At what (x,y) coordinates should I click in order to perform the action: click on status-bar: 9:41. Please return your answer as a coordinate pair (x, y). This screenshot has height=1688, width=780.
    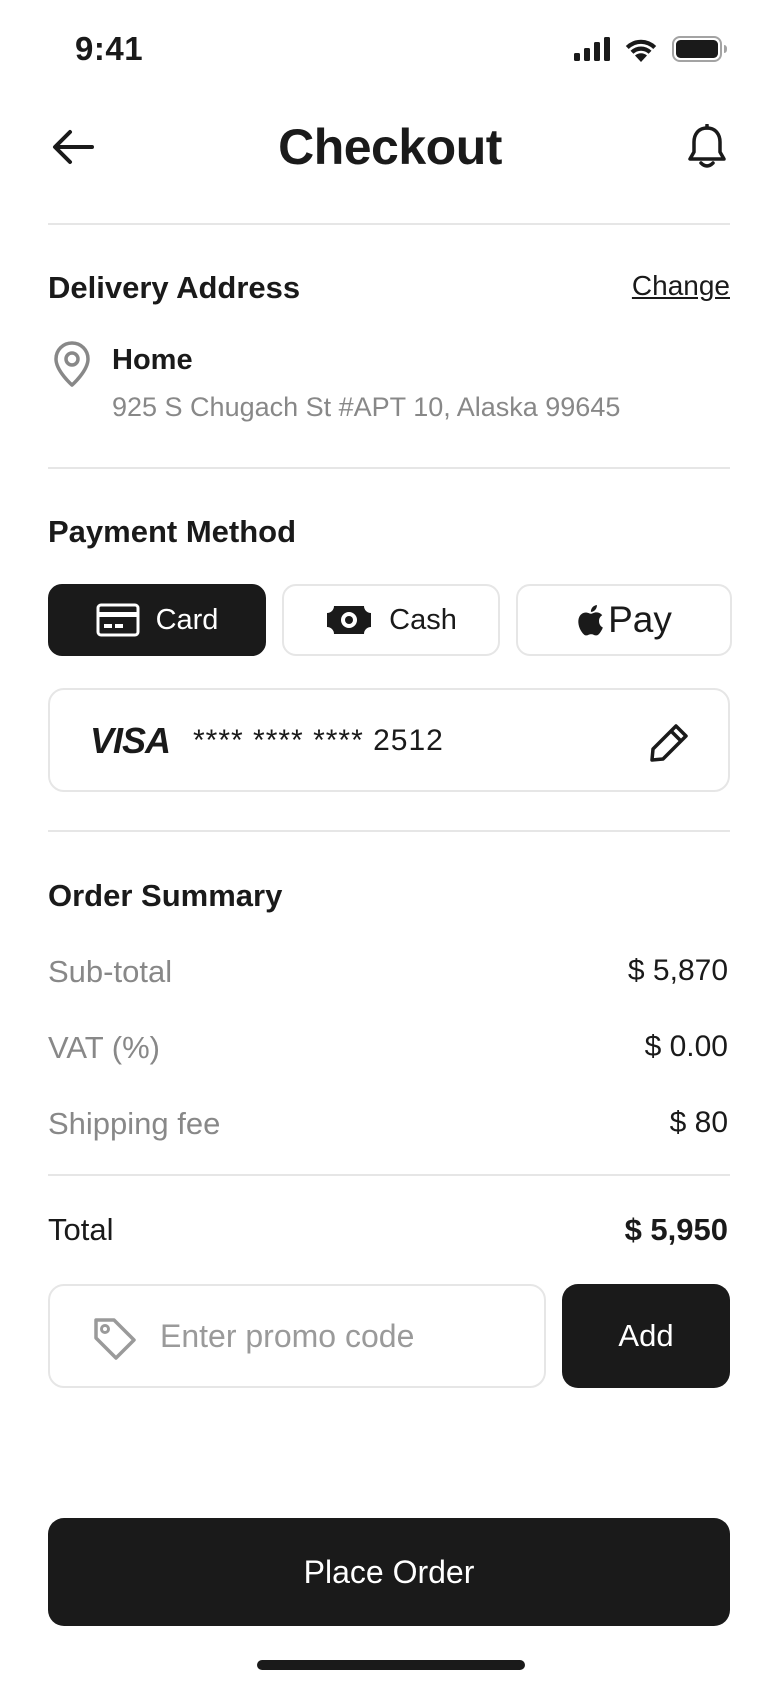
    Looking at the image, I should click on (390, 50).